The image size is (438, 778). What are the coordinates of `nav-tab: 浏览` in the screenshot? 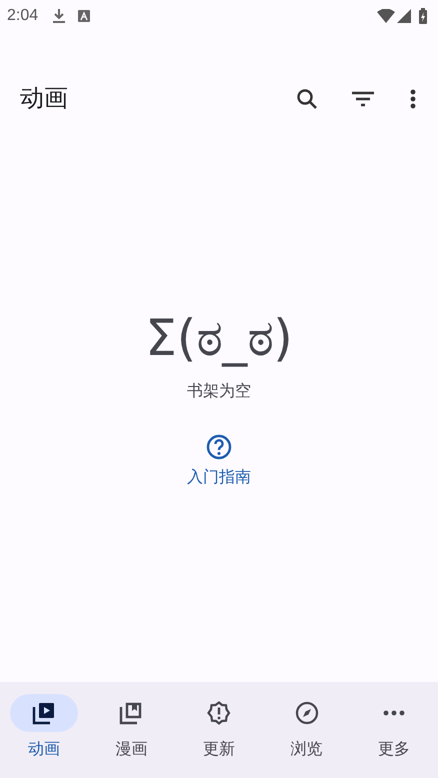 It's located at (306, 736).